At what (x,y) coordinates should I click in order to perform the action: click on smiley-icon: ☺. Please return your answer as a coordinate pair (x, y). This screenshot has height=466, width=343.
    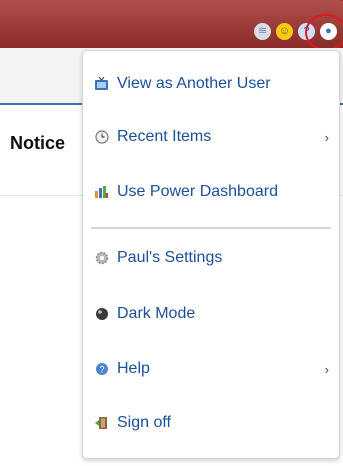
    Looking at the image, I should click on (284, 31).